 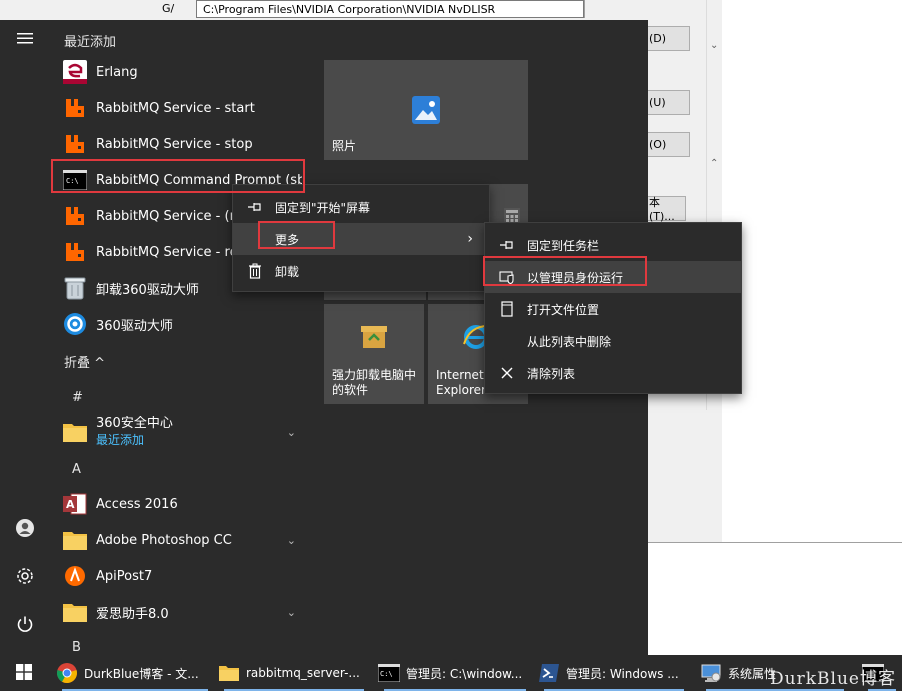 I want to click on chrome-icon, so click(x=67, y=673).